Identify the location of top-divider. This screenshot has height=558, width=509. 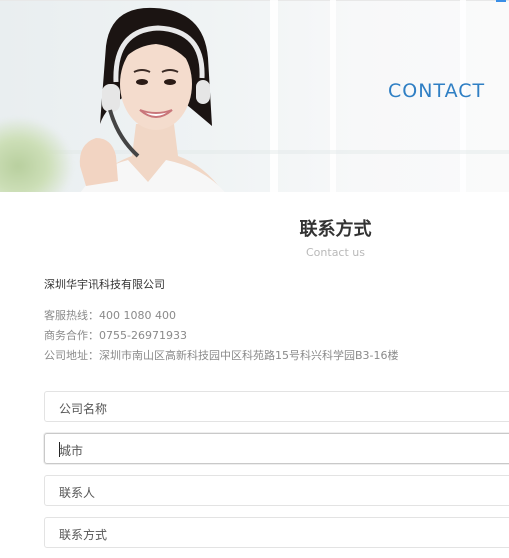
(254, 0).